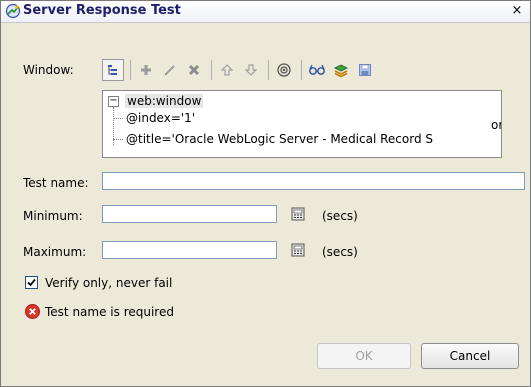  Describe the element at coordinates (56, 183) in the screenshot. I see `test-name-label: Test name:` at that location.